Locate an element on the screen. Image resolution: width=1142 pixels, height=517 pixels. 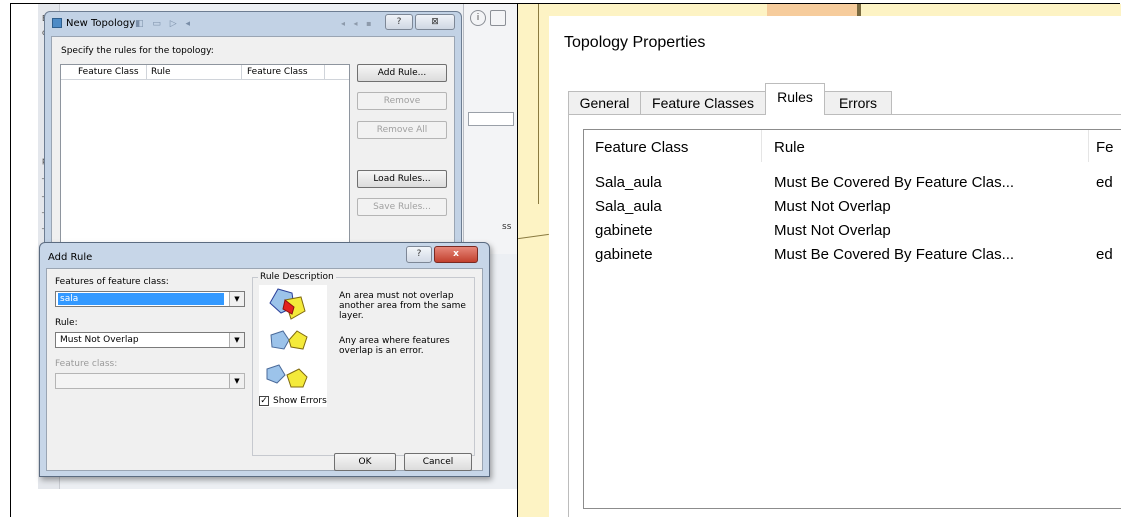
features-value: sala is located at coordinates (141, 299).